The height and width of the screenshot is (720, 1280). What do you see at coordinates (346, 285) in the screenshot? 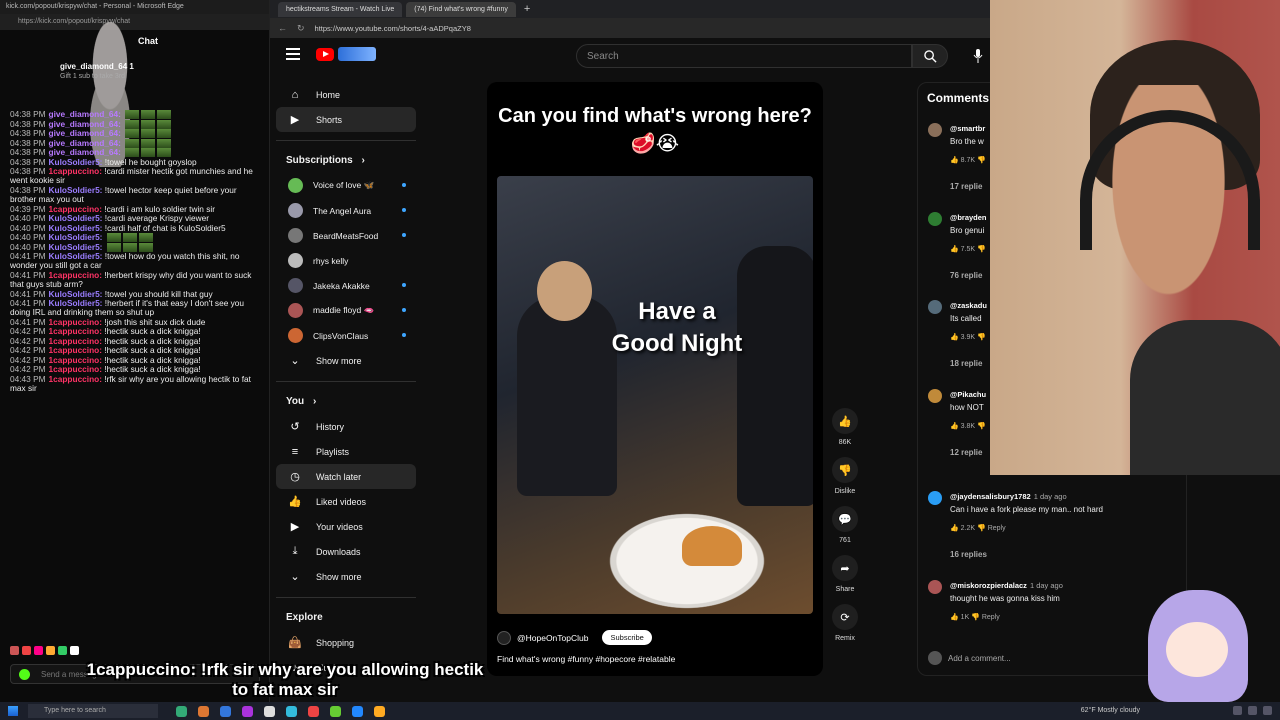
I see `subscription-item: Jakeka Akakke` at bounding box center [346, 285].